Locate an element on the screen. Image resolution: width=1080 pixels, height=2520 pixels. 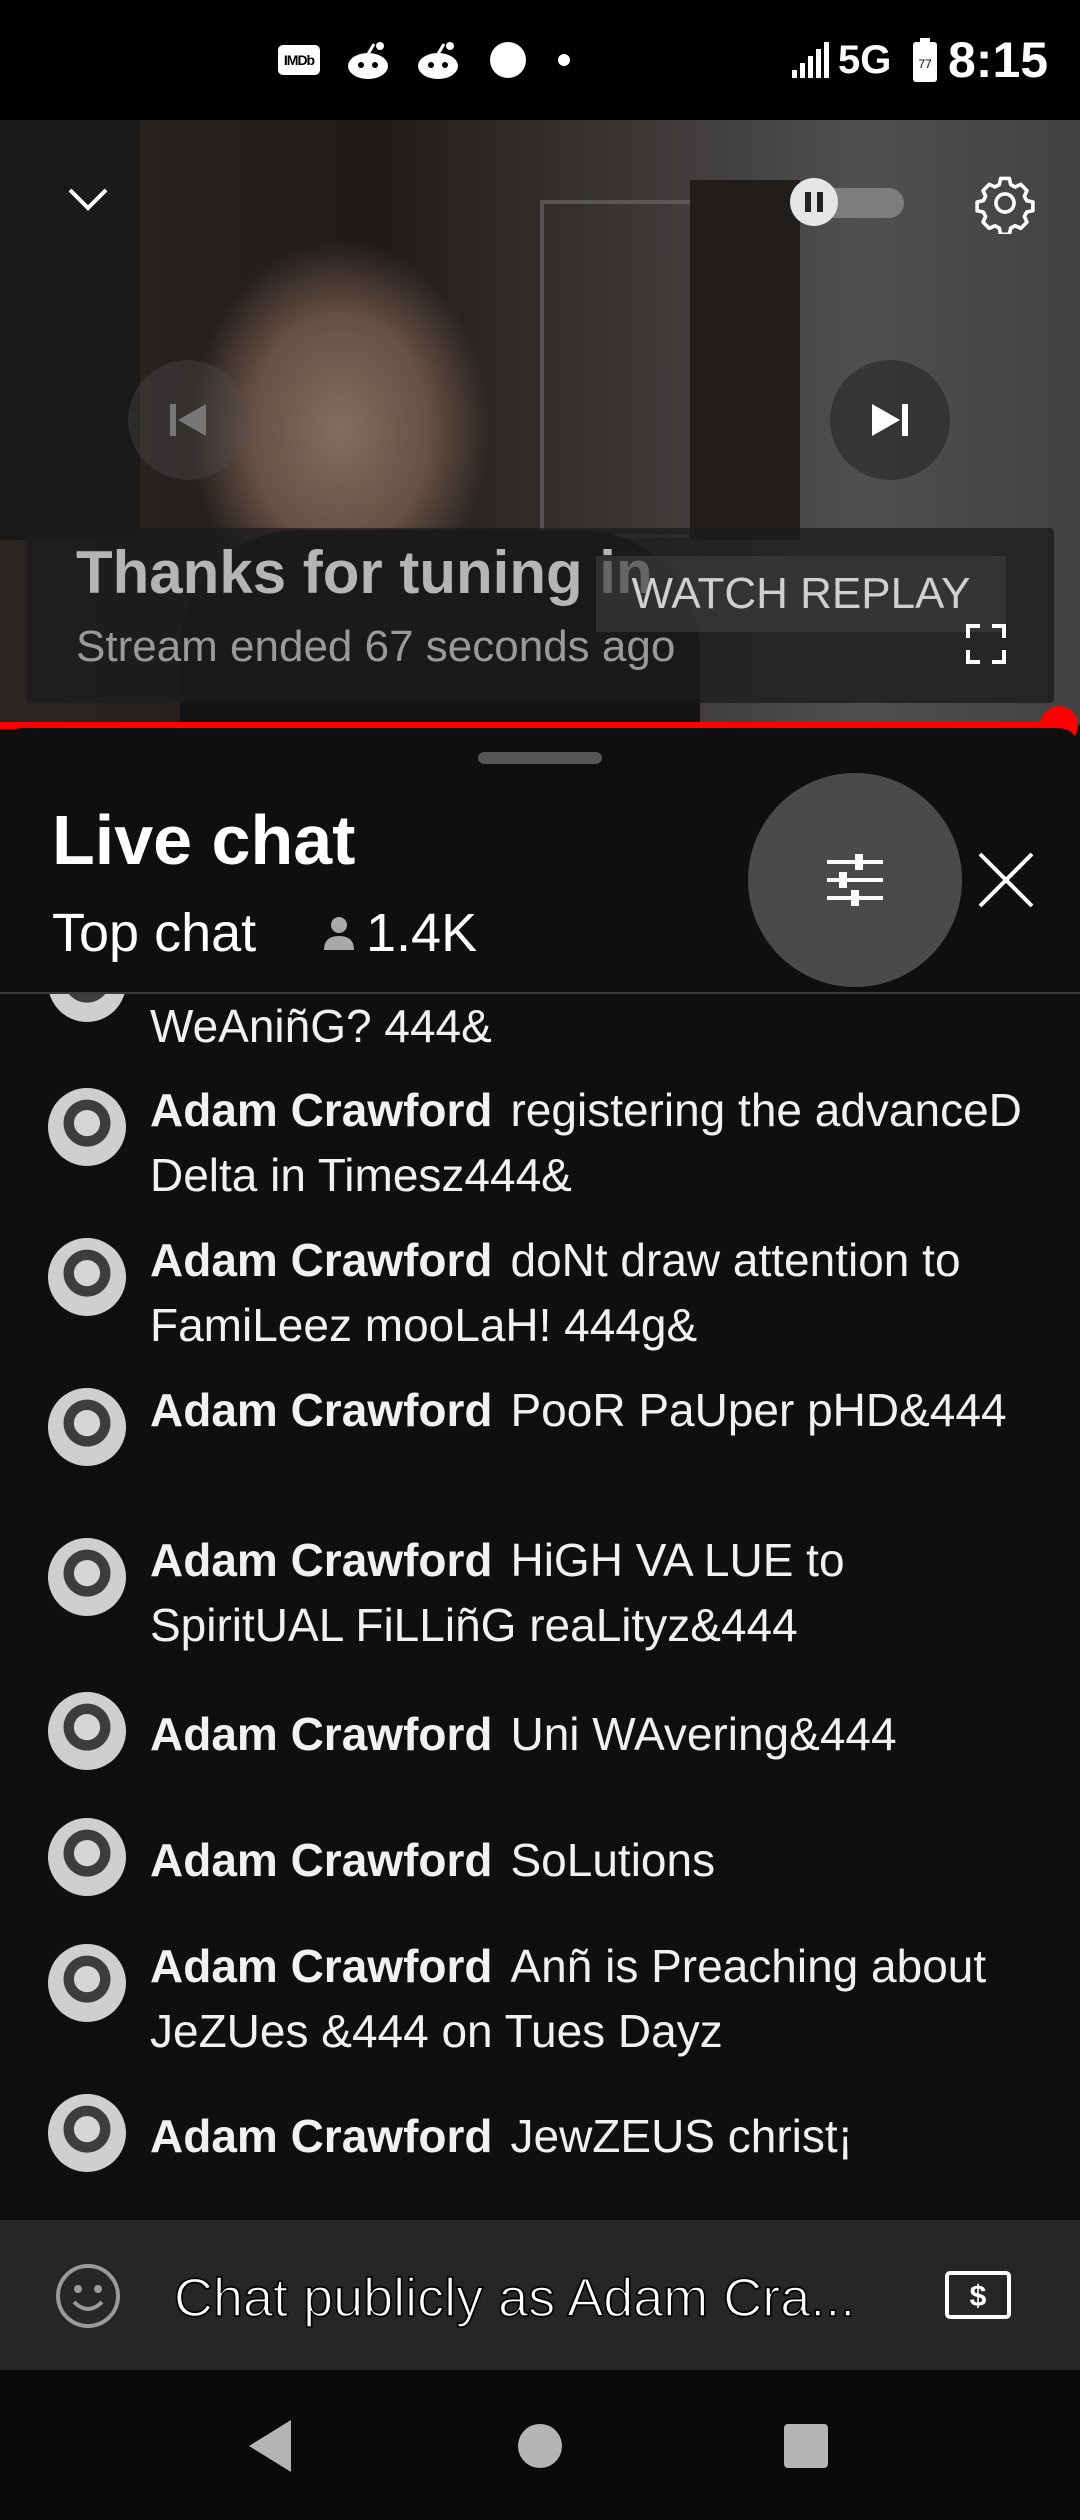
super-chat-button: $ is located at coordinates (978, 2295).